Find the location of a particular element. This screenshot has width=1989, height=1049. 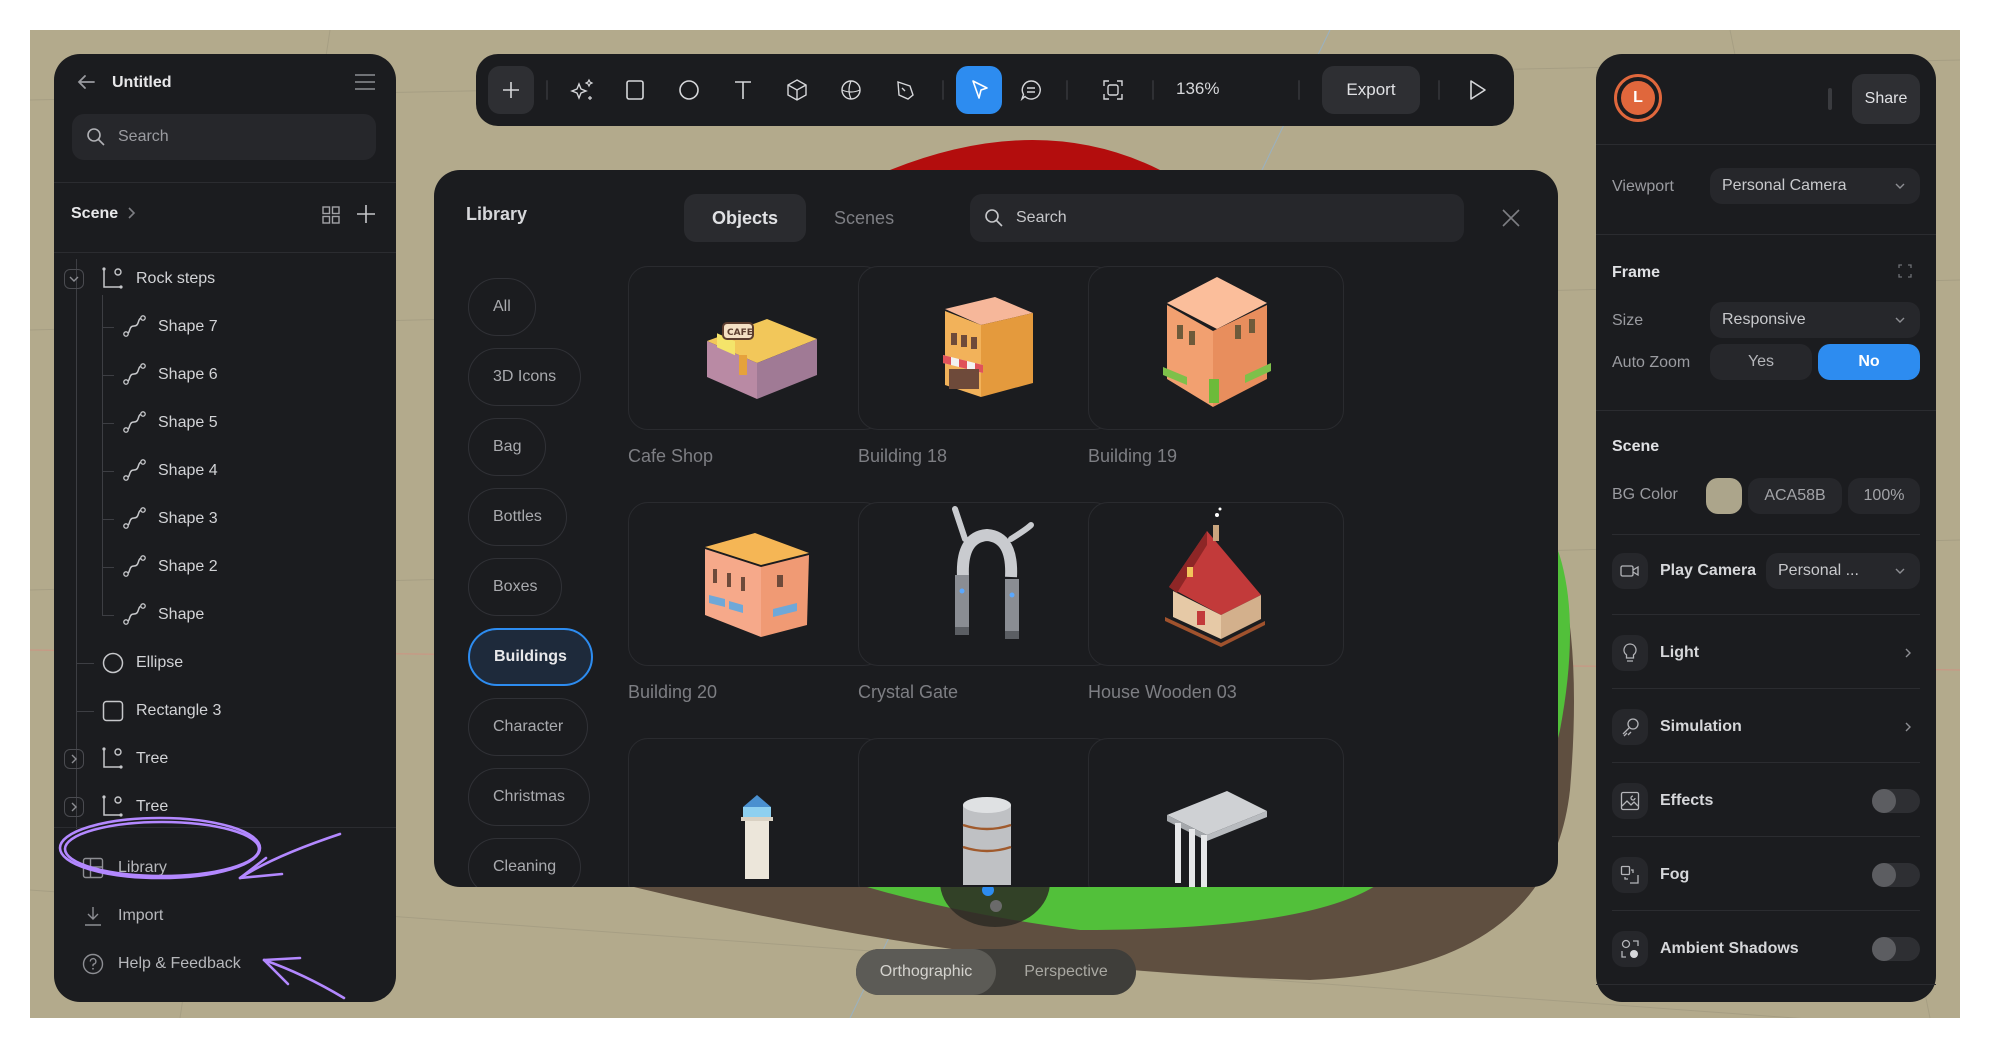

play-button is located at coordinates (1477, 90).